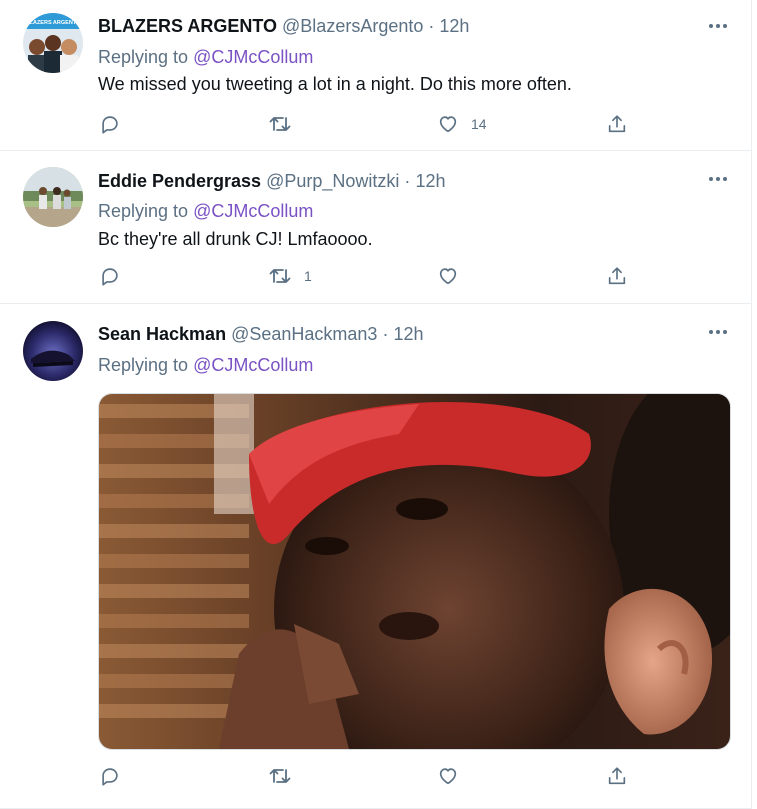  Describe the element at coordinates (462, 124) in the screenshot. I see `like-button: 14` at that location.